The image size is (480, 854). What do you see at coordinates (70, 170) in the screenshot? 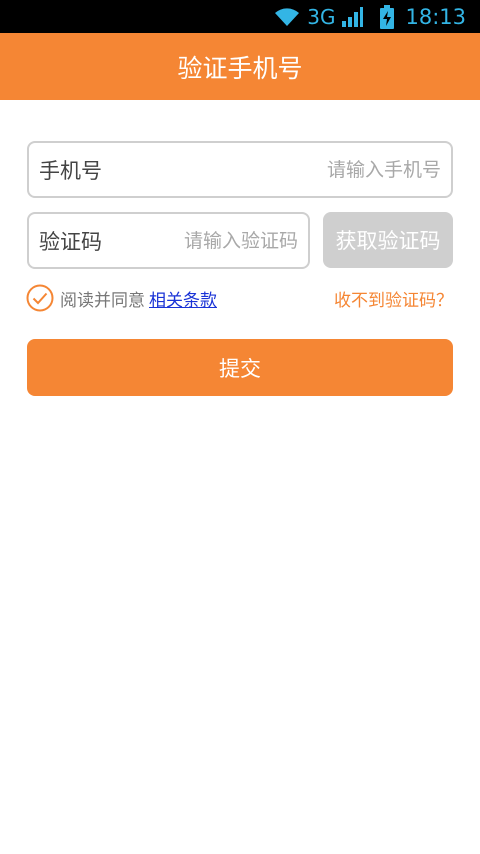
I see `phone-label: 手机号` at bounding box center [70, 170].